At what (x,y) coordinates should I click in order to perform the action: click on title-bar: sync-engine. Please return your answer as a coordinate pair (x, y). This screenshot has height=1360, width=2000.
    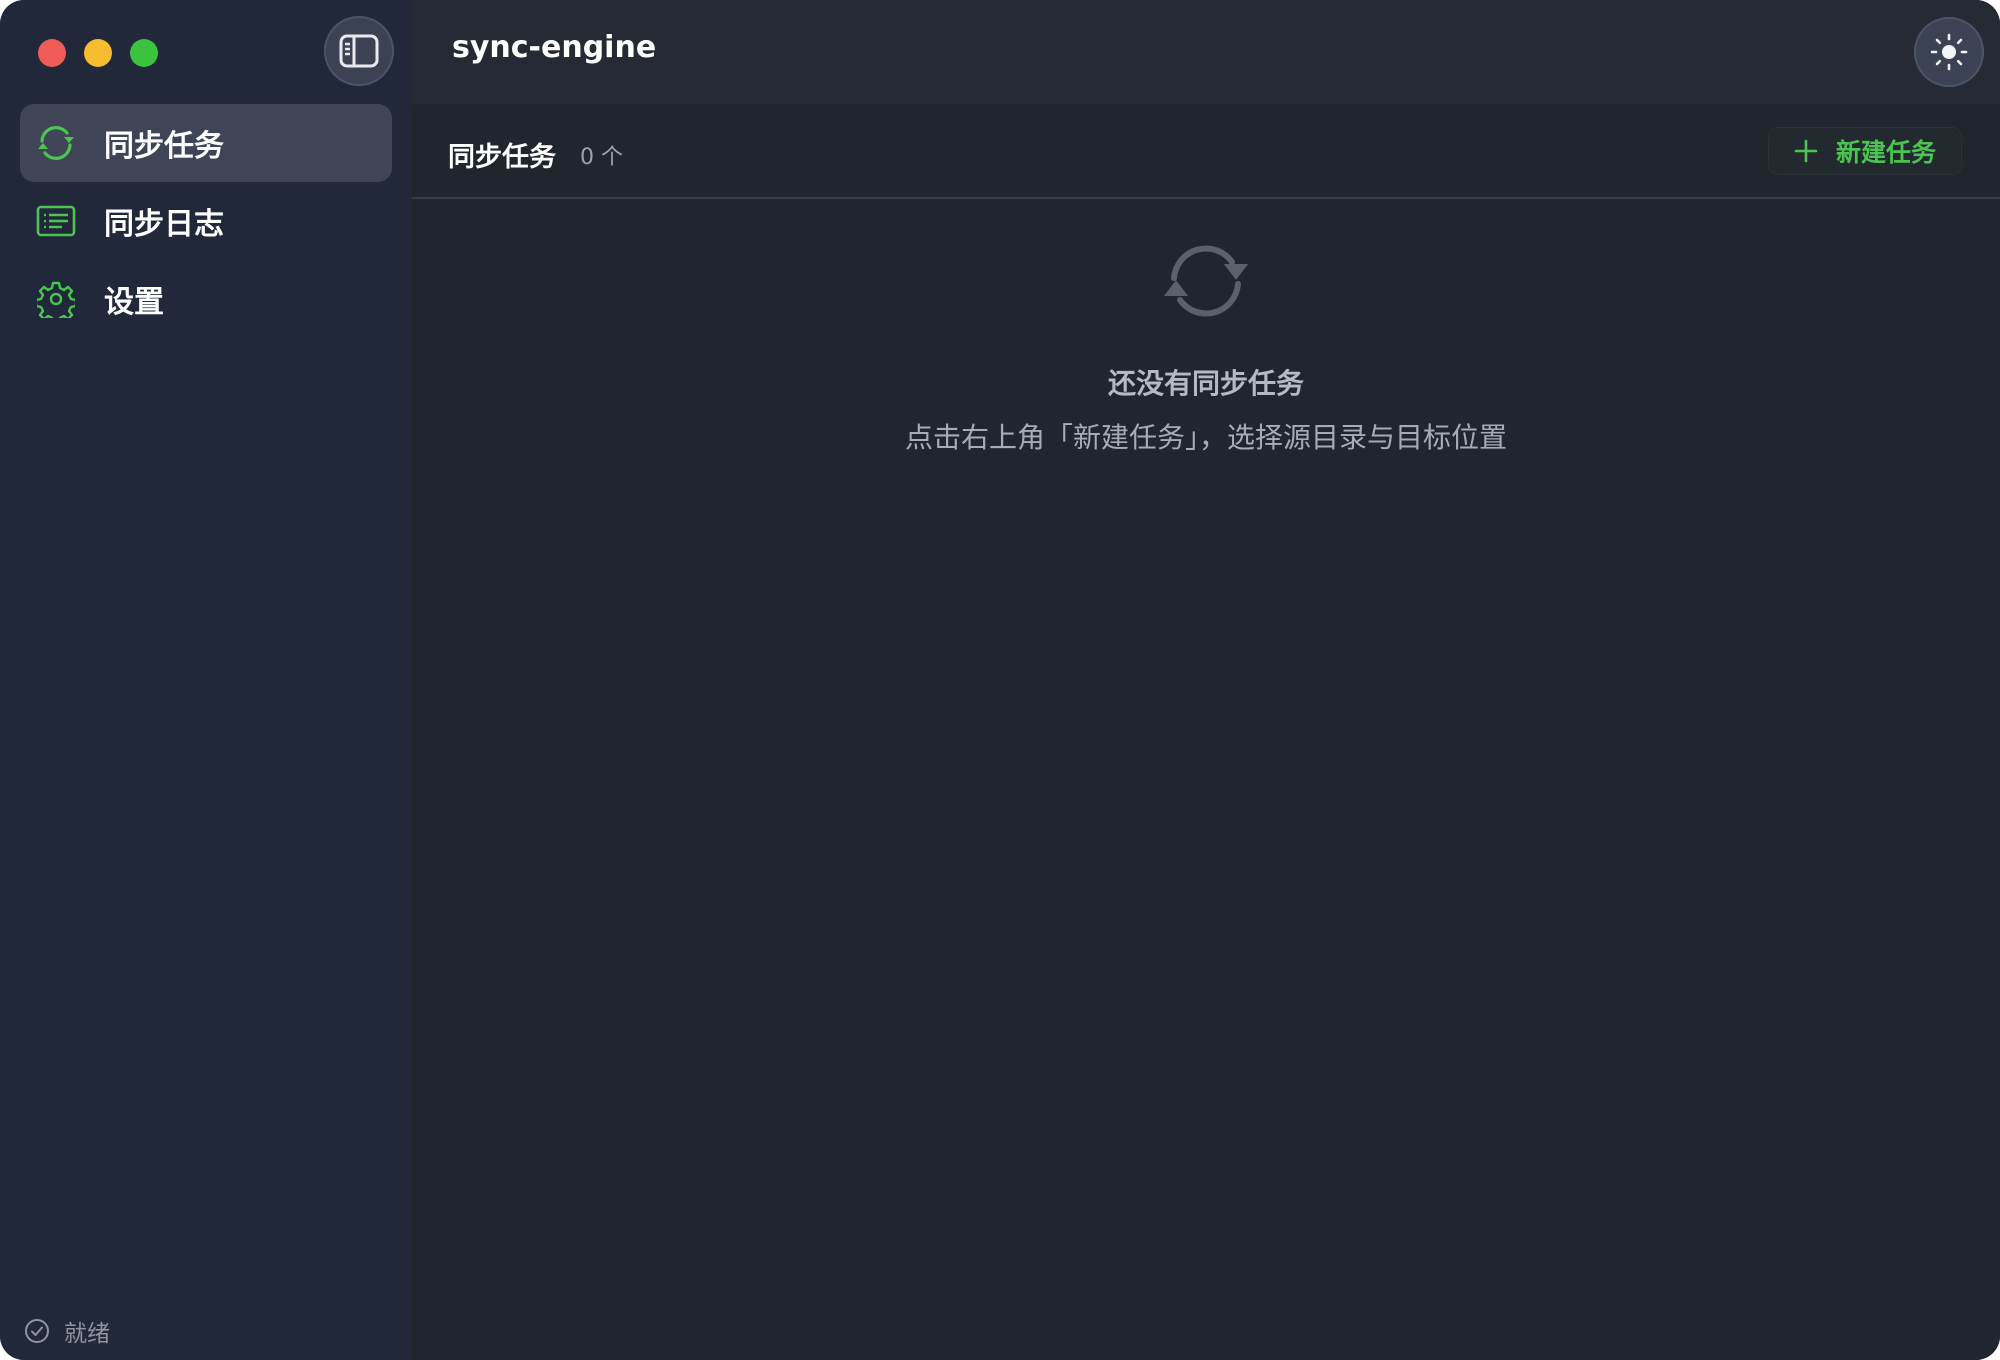
    Looking at the image, I should click on (1206, 52).